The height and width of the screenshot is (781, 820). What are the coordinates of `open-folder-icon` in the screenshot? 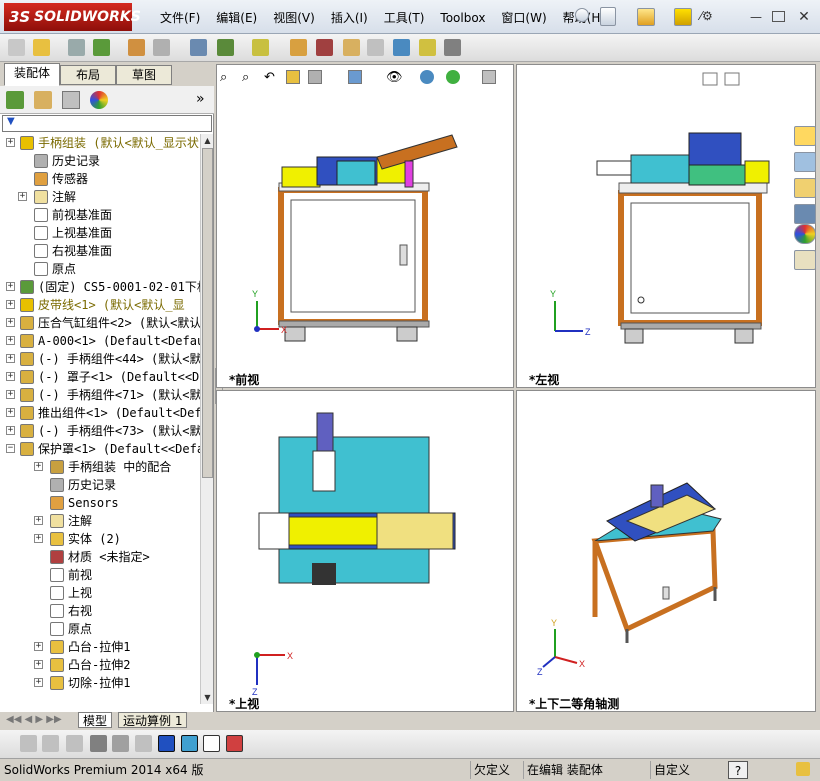 It's located at (646, 17).